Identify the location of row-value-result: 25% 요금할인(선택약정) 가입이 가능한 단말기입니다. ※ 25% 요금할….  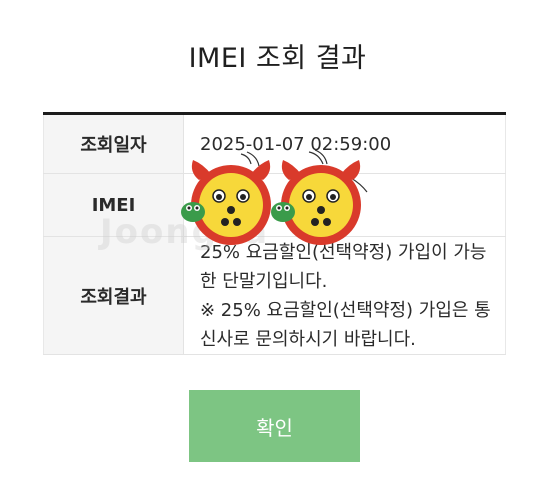
(344, 295).